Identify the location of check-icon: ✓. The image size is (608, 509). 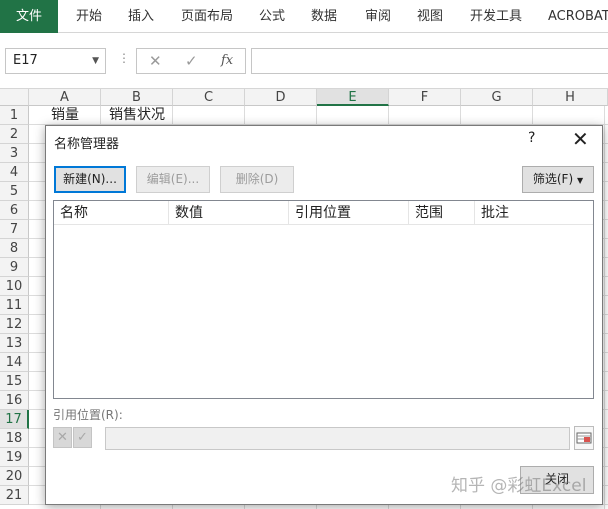
(82, 437).